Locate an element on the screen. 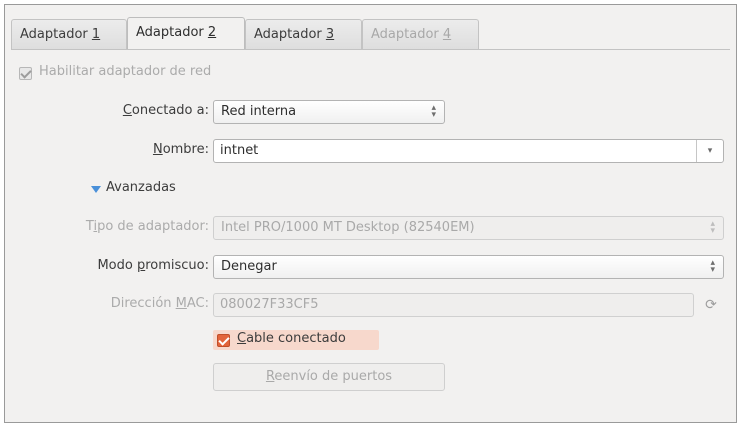  adapter-type-combo: Intel PRO/1000 MT Desktop (82540EM) ▴ ▾ is located at coordinates (468, 228).